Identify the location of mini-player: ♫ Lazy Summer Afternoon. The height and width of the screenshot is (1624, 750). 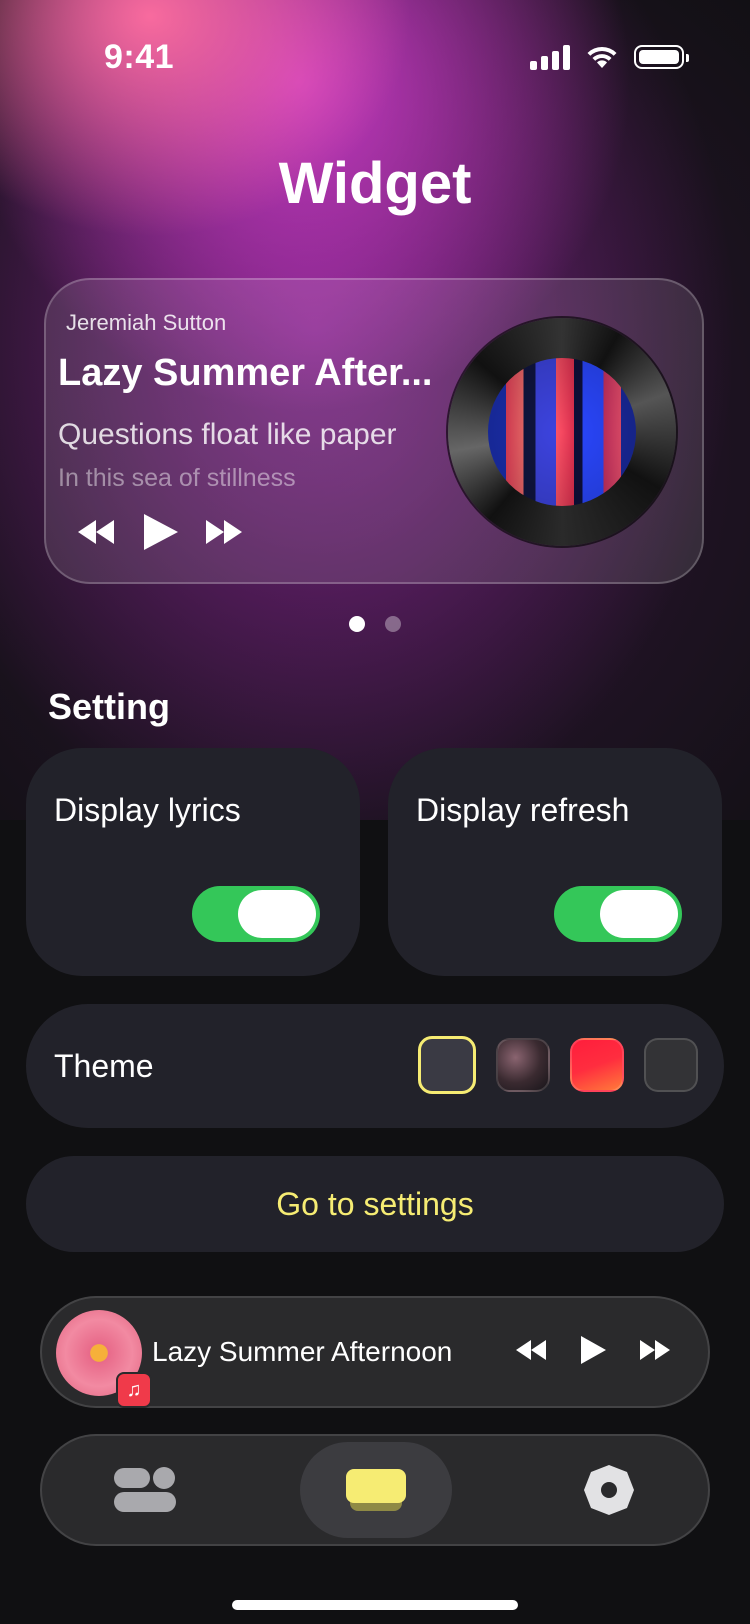
(375, 1352).